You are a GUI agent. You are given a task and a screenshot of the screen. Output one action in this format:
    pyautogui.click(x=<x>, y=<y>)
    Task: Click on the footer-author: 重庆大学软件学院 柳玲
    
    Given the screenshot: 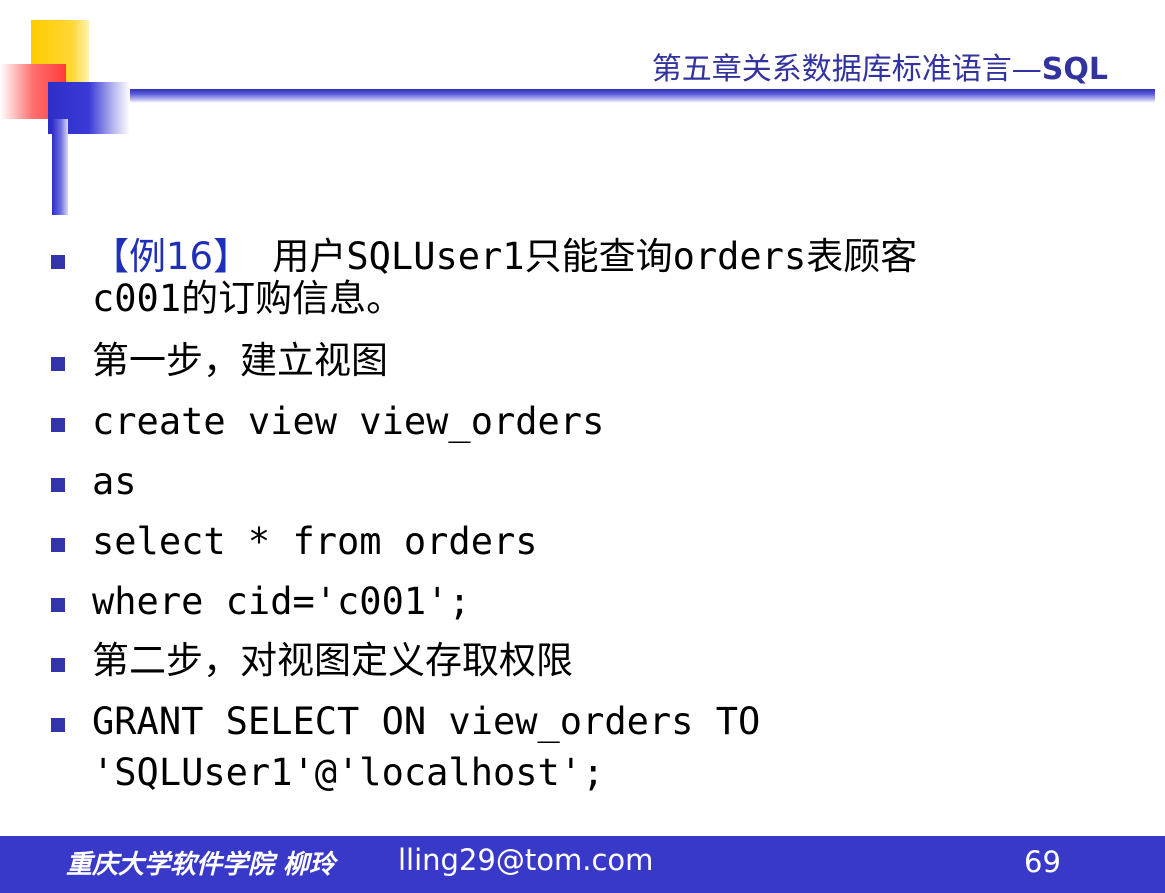 What is the action you would take?
    pyautogui.click(x=201, y=865)
    